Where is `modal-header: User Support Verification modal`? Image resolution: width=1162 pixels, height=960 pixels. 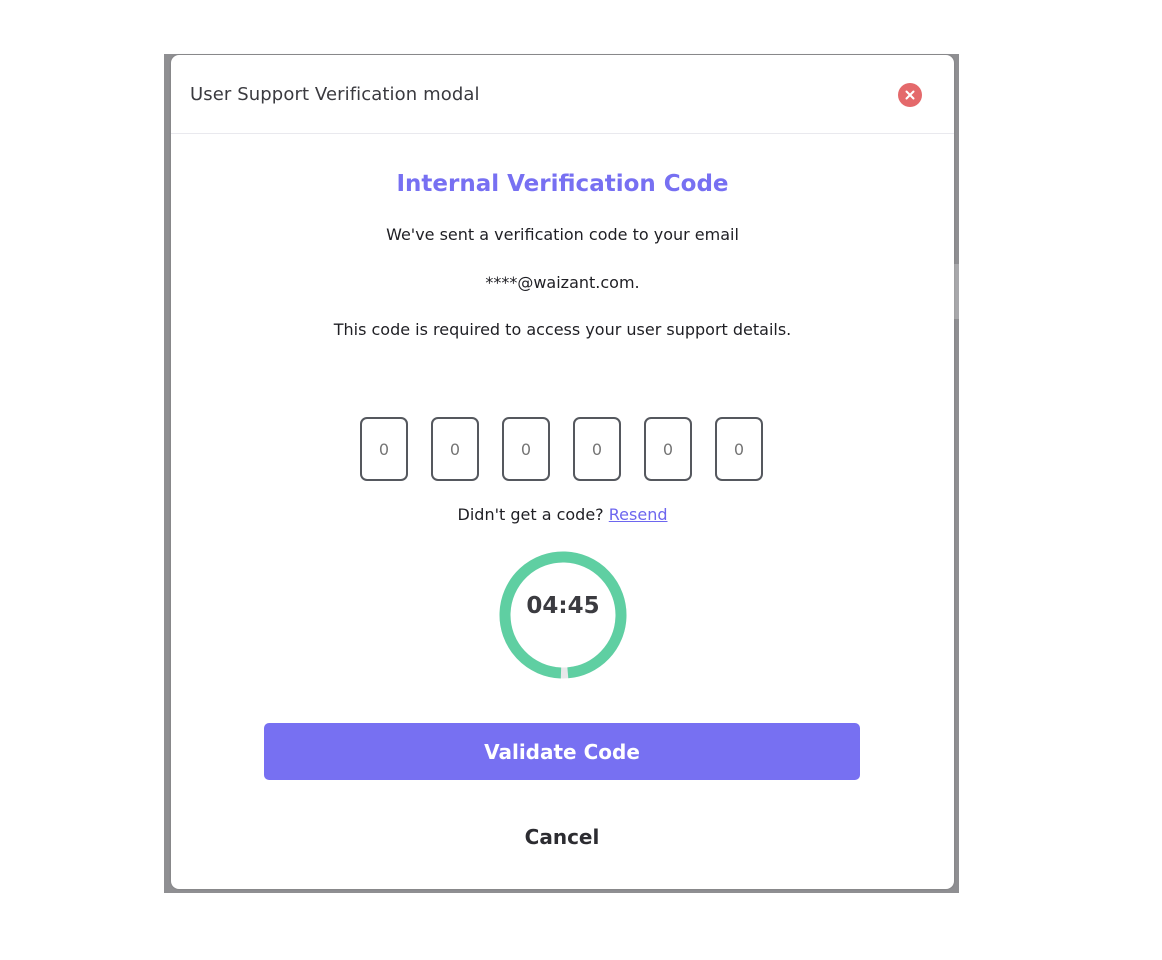
modal-header: User Support Verification modal is located at coordinates (562, 94).